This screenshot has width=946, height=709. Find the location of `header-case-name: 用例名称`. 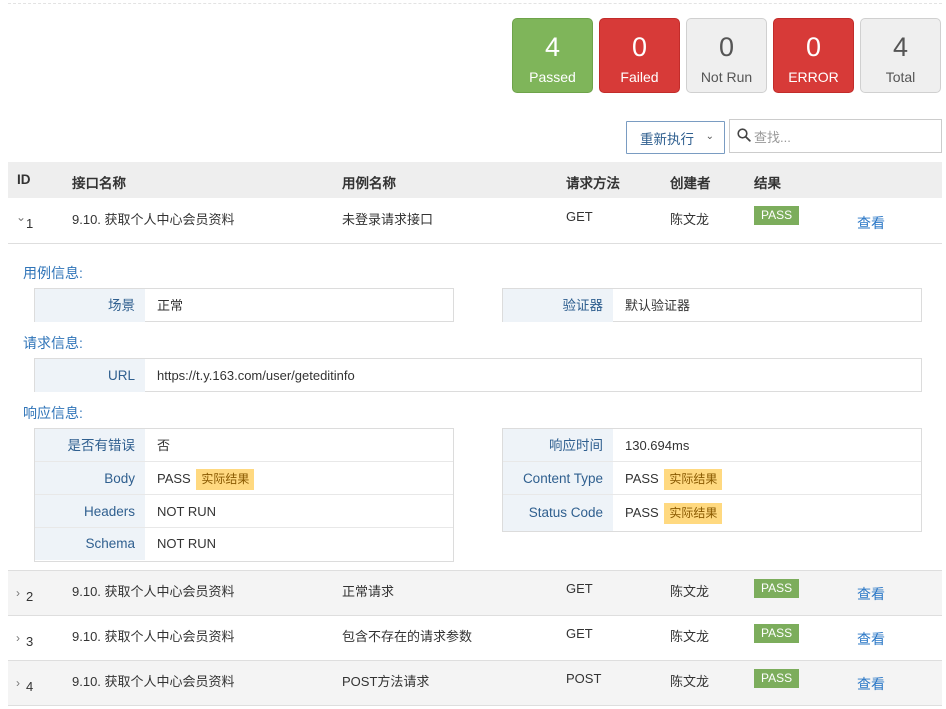

header-case-name: 用例名称 is located at coordinates (369, 182).